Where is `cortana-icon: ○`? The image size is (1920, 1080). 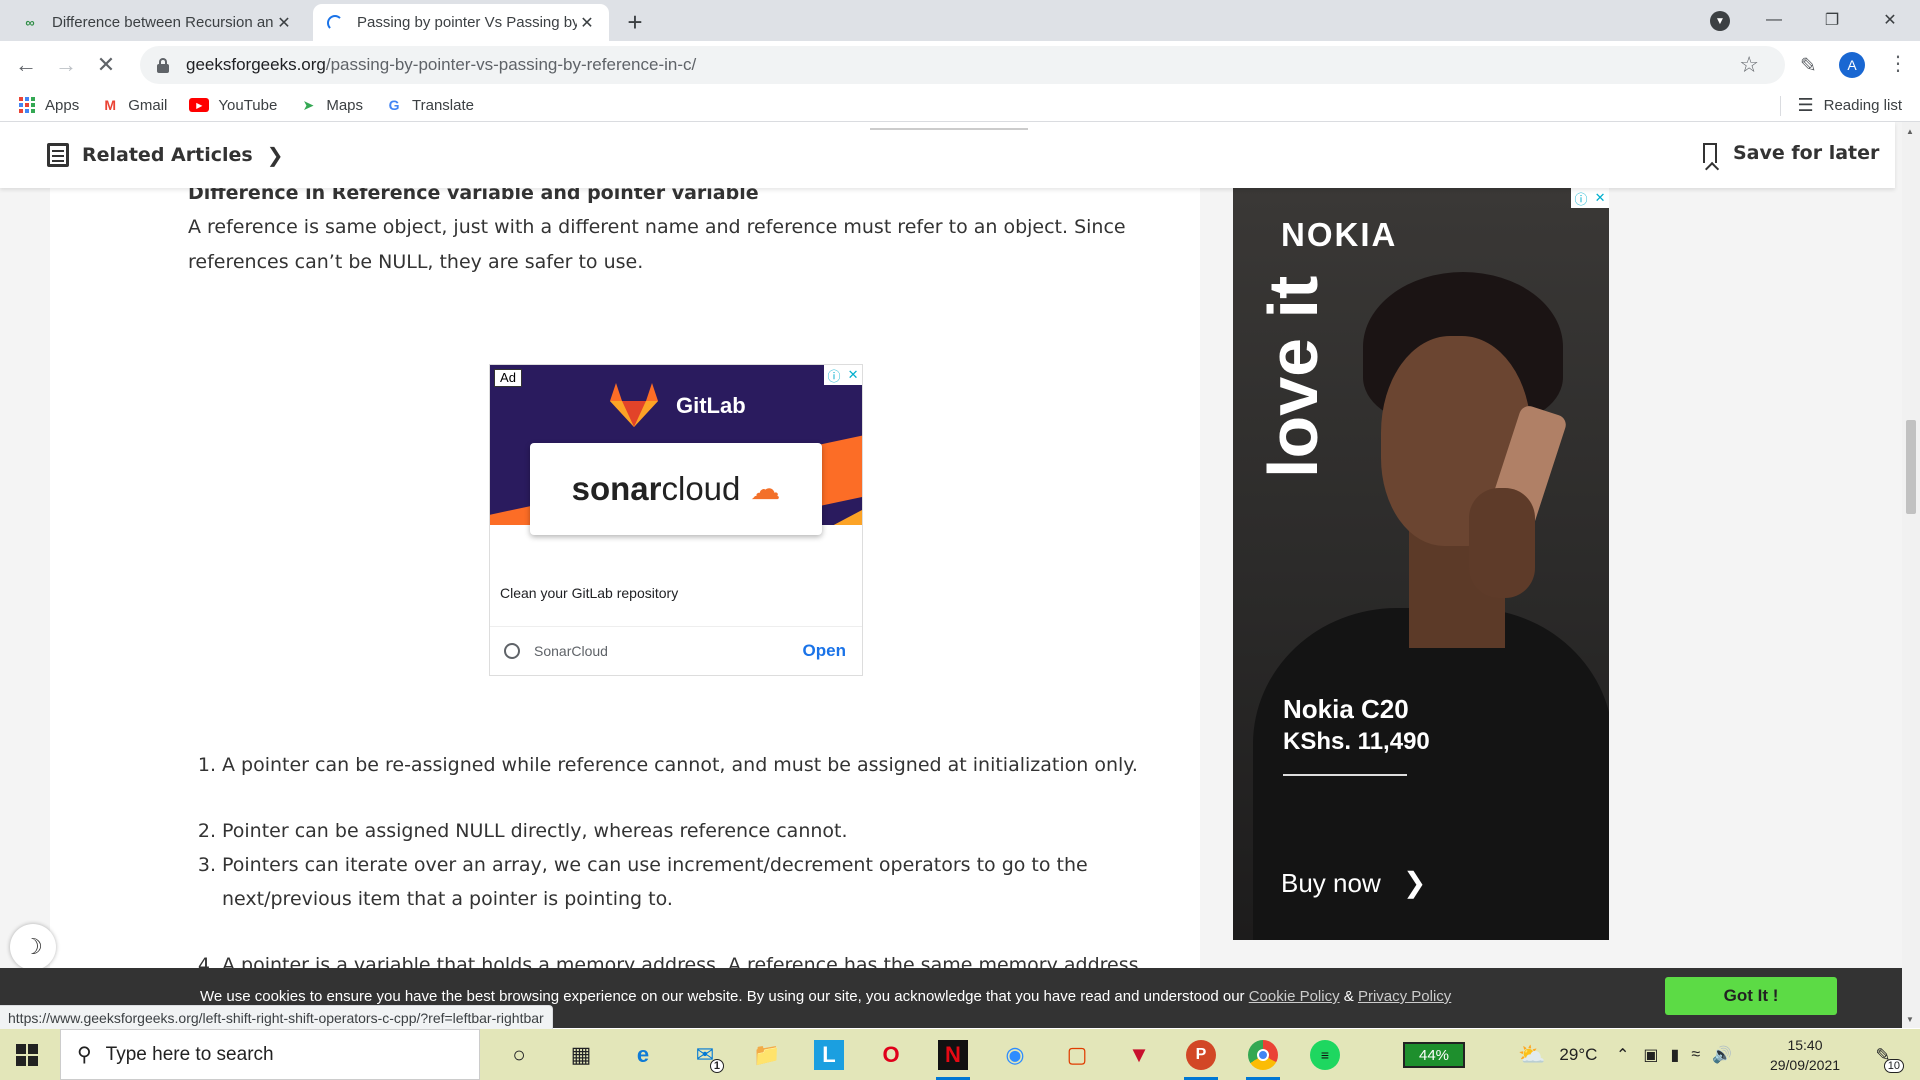
cortana-icon: ○ is located at coordinates (519, 1055).